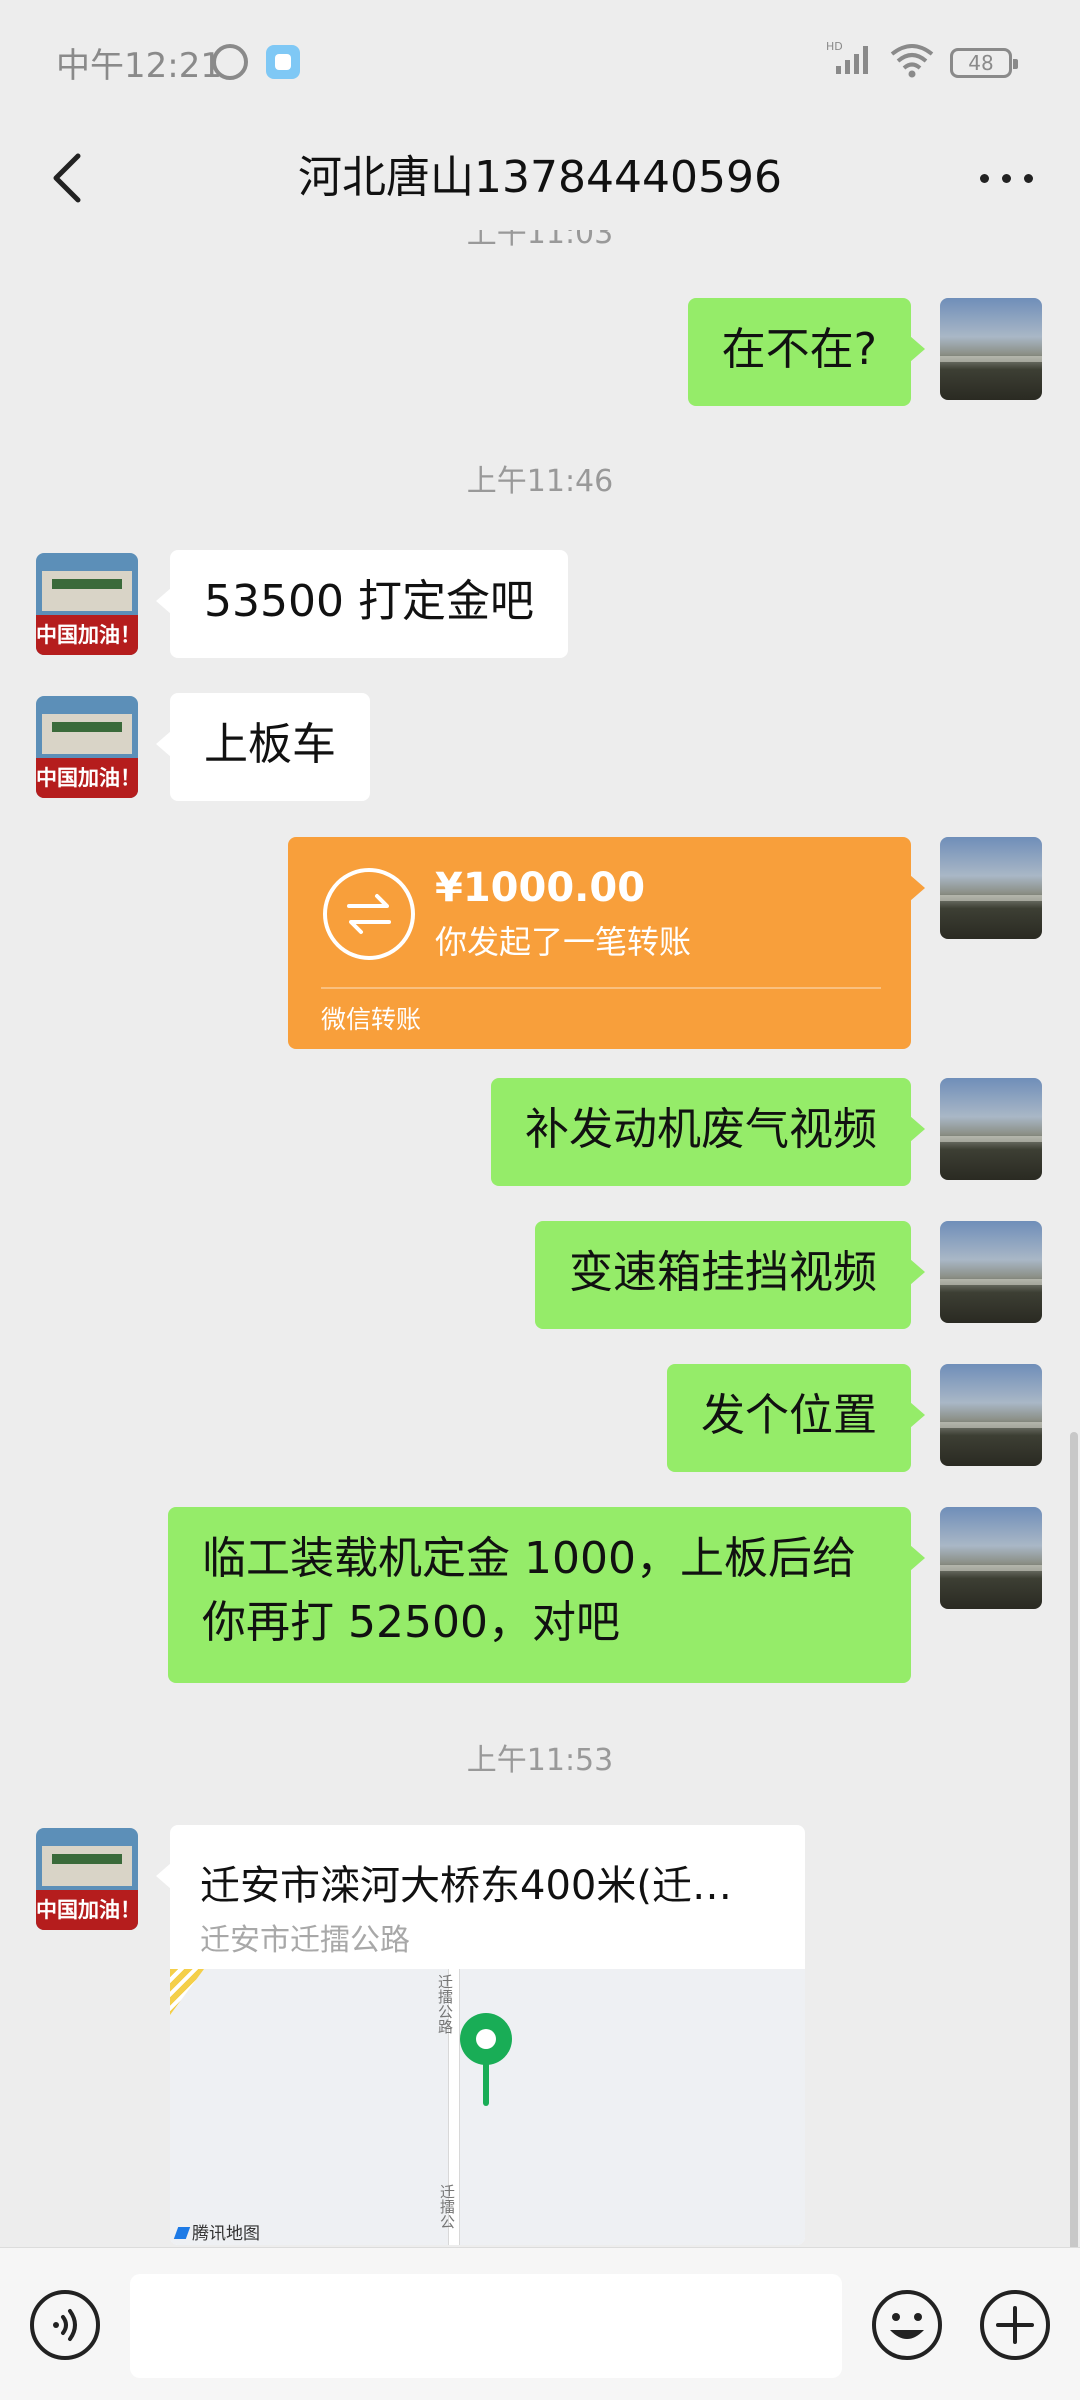  What do you see at coordinates (305, 1940) in the screenshot?
I see `location-subtitle: 迁安市迁擂公路` at bounding box center [305, 1940].